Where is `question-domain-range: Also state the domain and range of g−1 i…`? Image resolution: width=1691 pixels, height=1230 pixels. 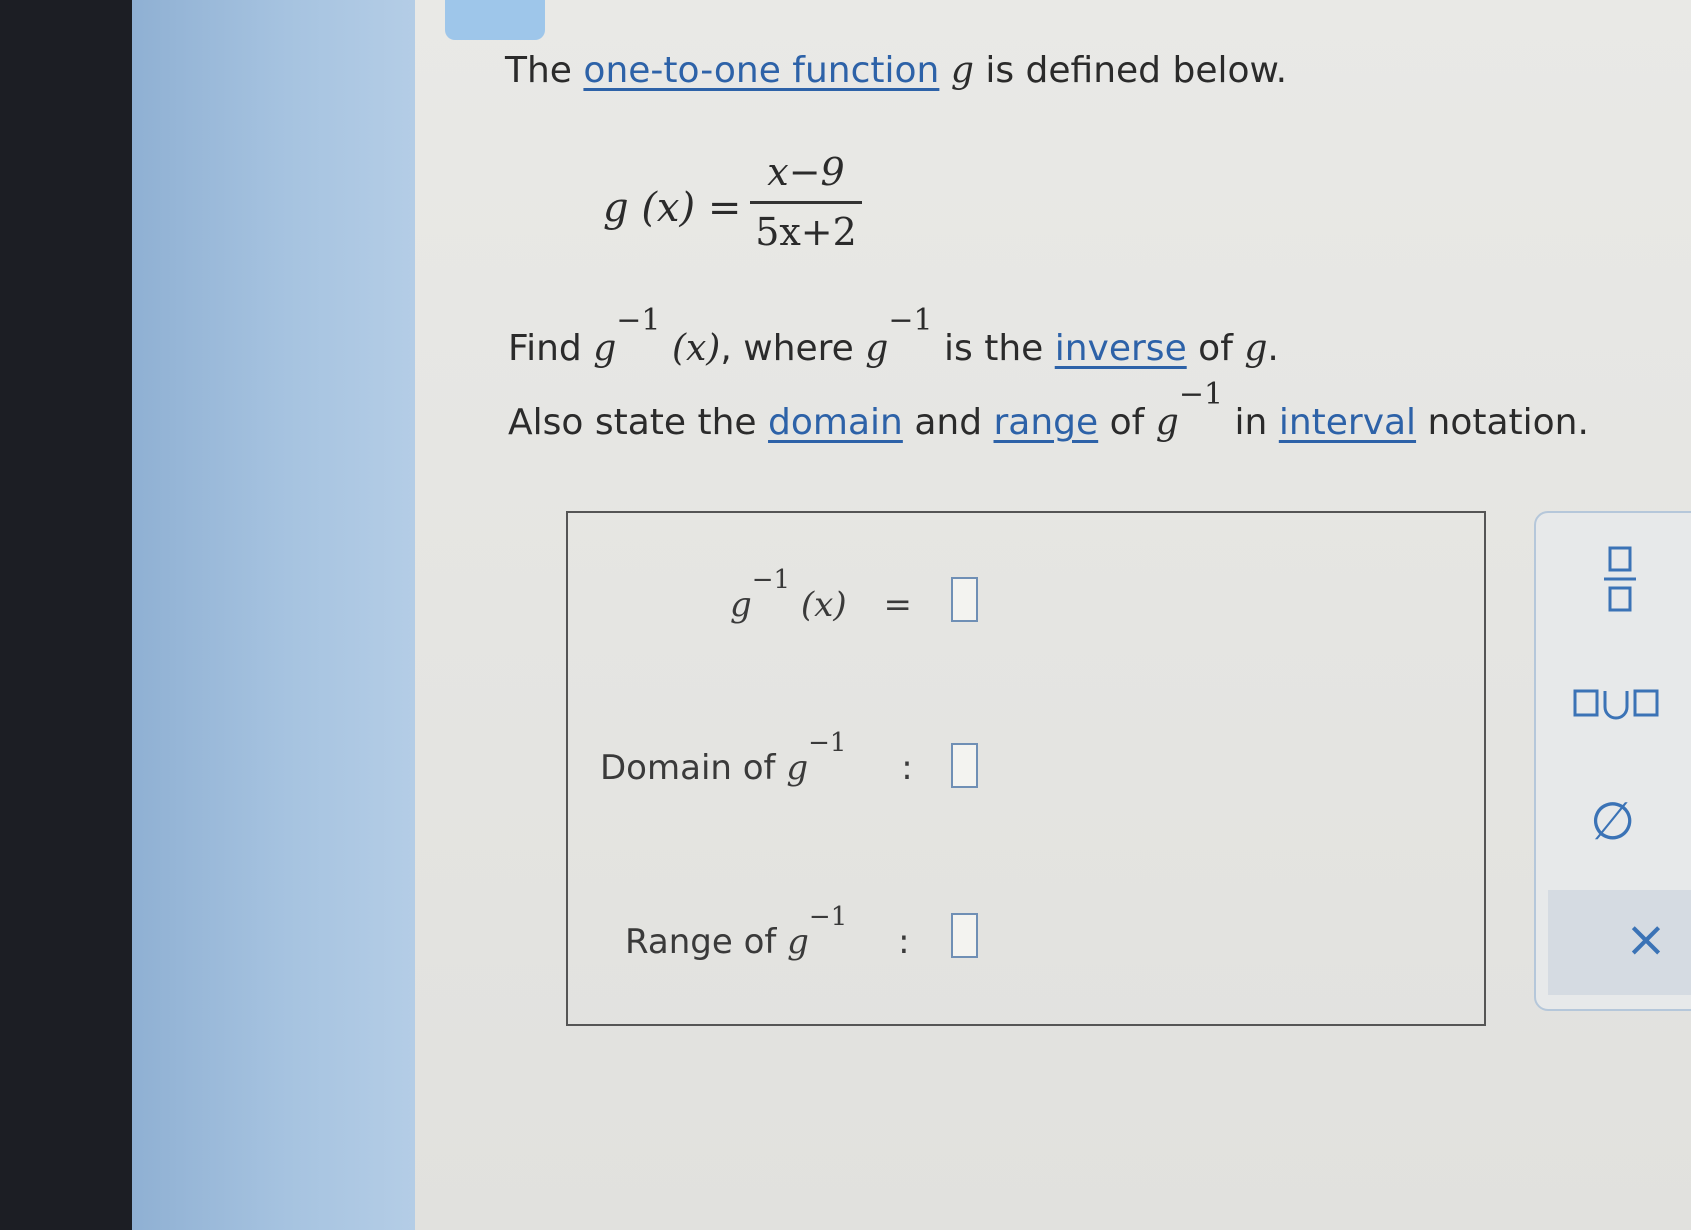 question-domain-range: Also state the domain and range of g−1 i… is located at coordinates (1048, 410).